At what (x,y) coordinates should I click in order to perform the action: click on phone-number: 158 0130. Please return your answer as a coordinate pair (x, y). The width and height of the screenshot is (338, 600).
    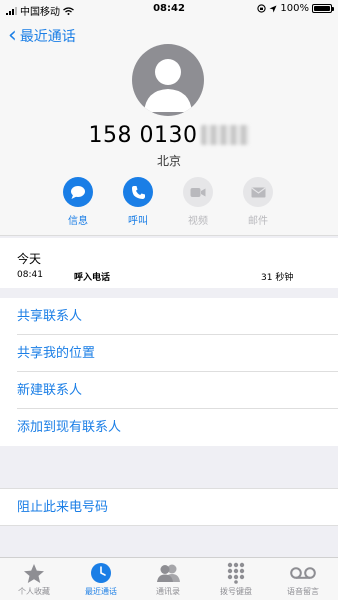
    Looking at the image, I should click on (169, 135).